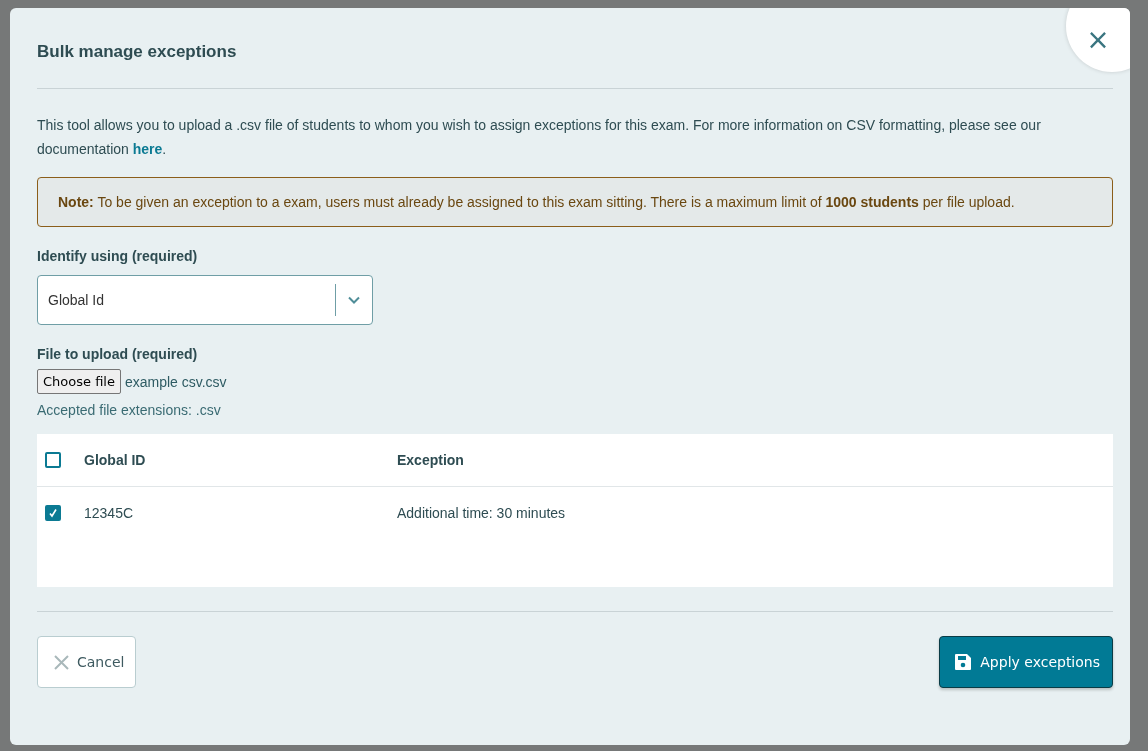 This screenshot has width=1148, height=751. Describe the element at coordinates (53, 460) in the screenshot. I see `select-all-checkbox` at that location.